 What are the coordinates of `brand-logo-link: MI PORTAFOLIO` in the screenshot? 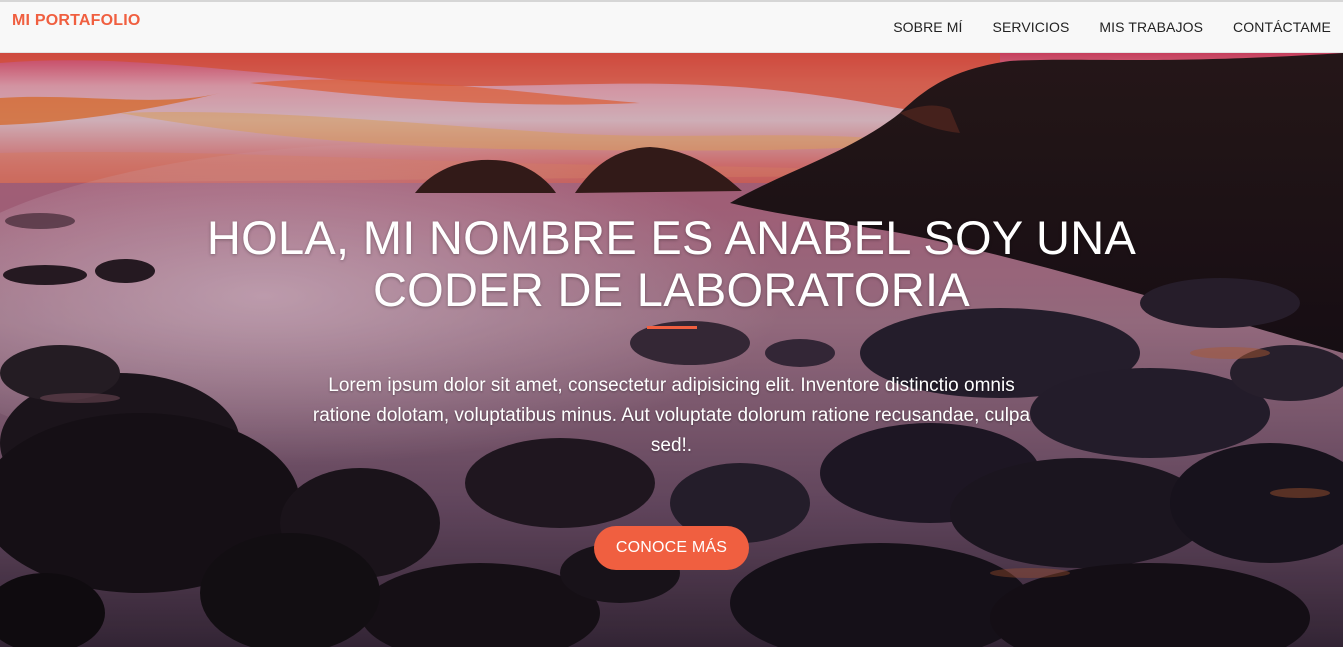 It's located at (76, 21).